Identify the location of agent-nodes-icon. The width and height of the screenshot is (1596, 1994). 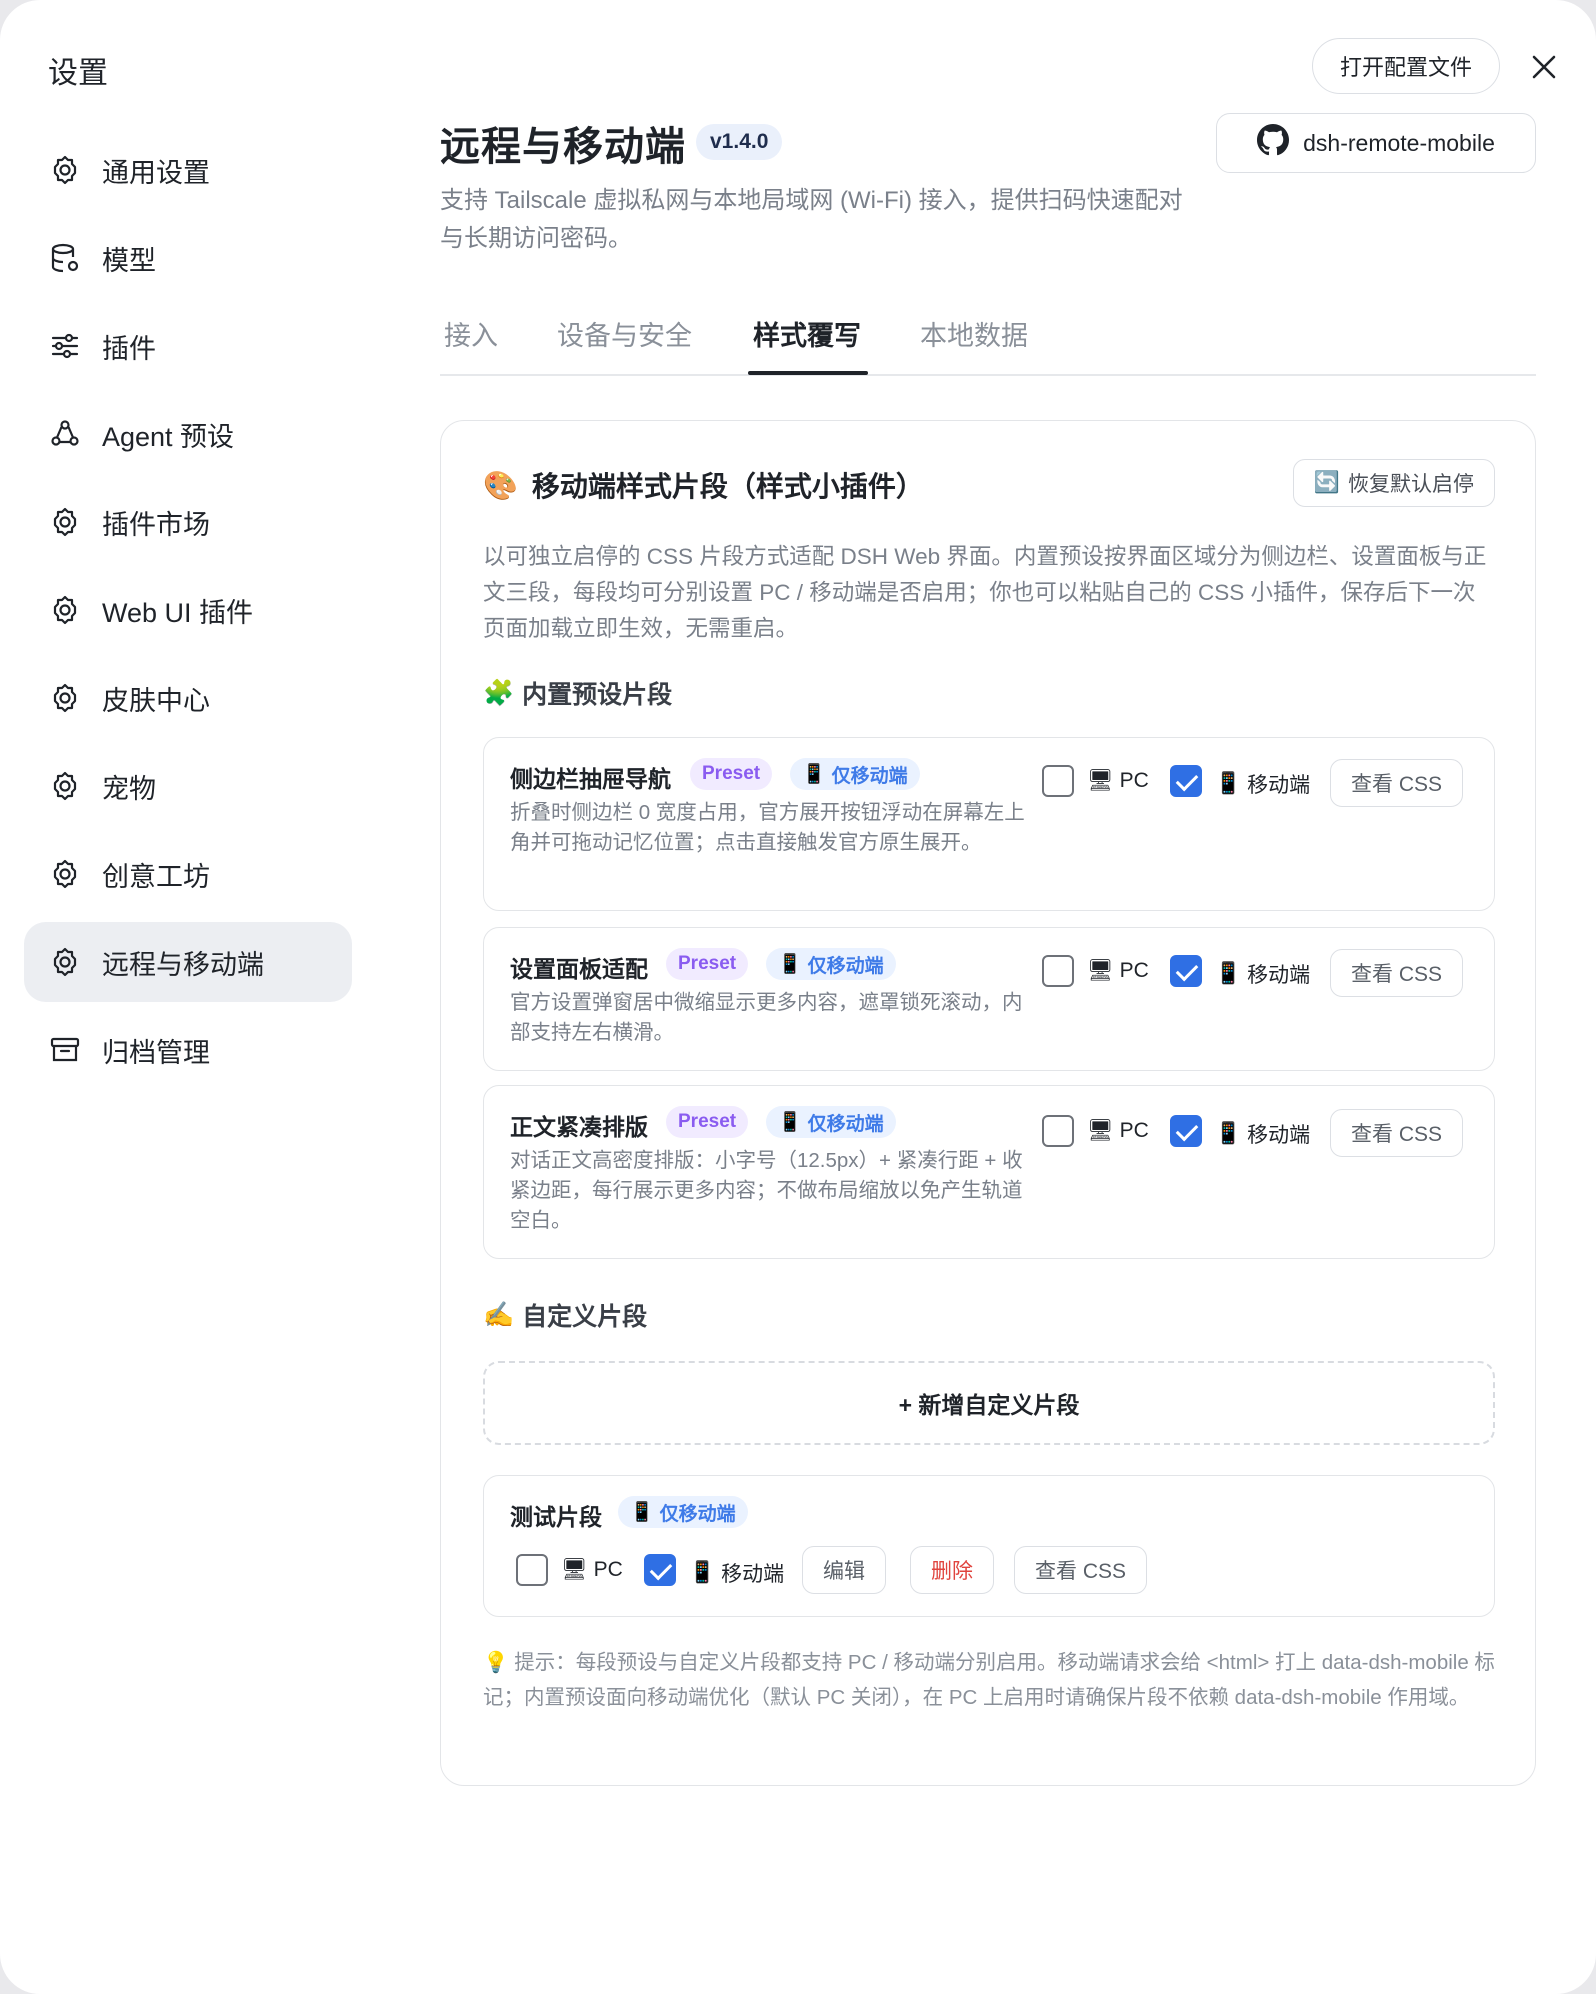
(65, 434).